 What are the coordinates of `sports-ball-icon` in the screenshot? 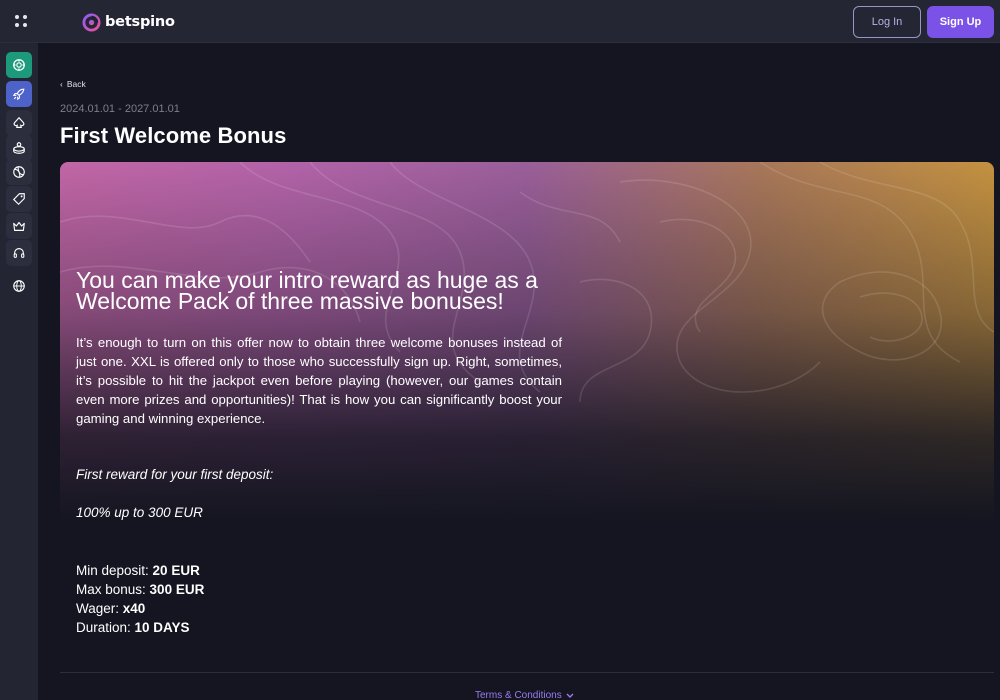 It's located at (19, 172).